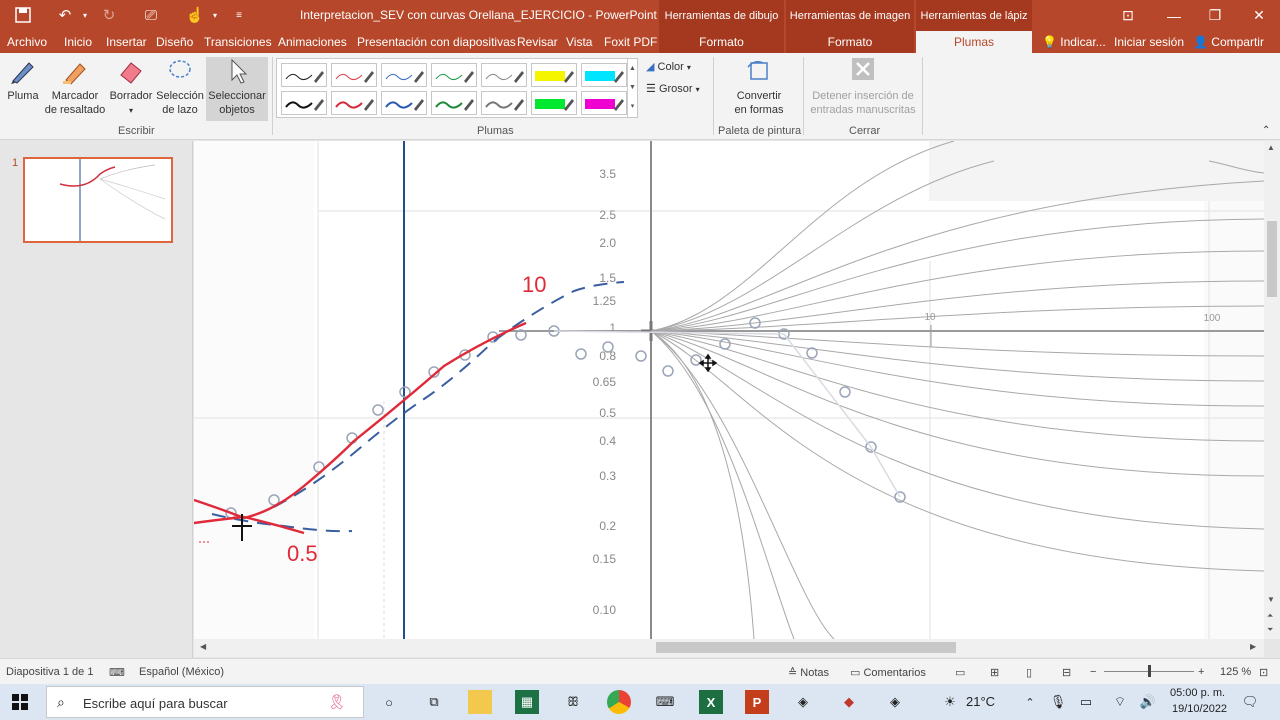 This screenshot has width=1280, height=720. I want to click on clock-date: 19/10/2022, so click(1199, 709).